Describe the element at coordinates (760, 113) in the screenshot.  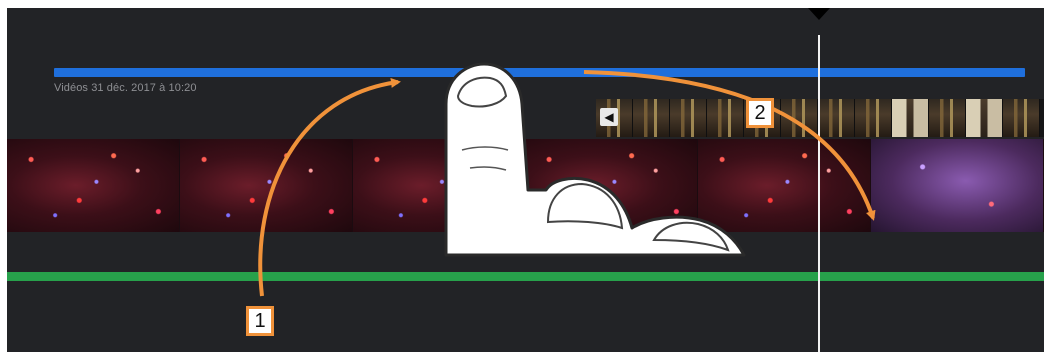
I see `step-2-label: 2` at that location.